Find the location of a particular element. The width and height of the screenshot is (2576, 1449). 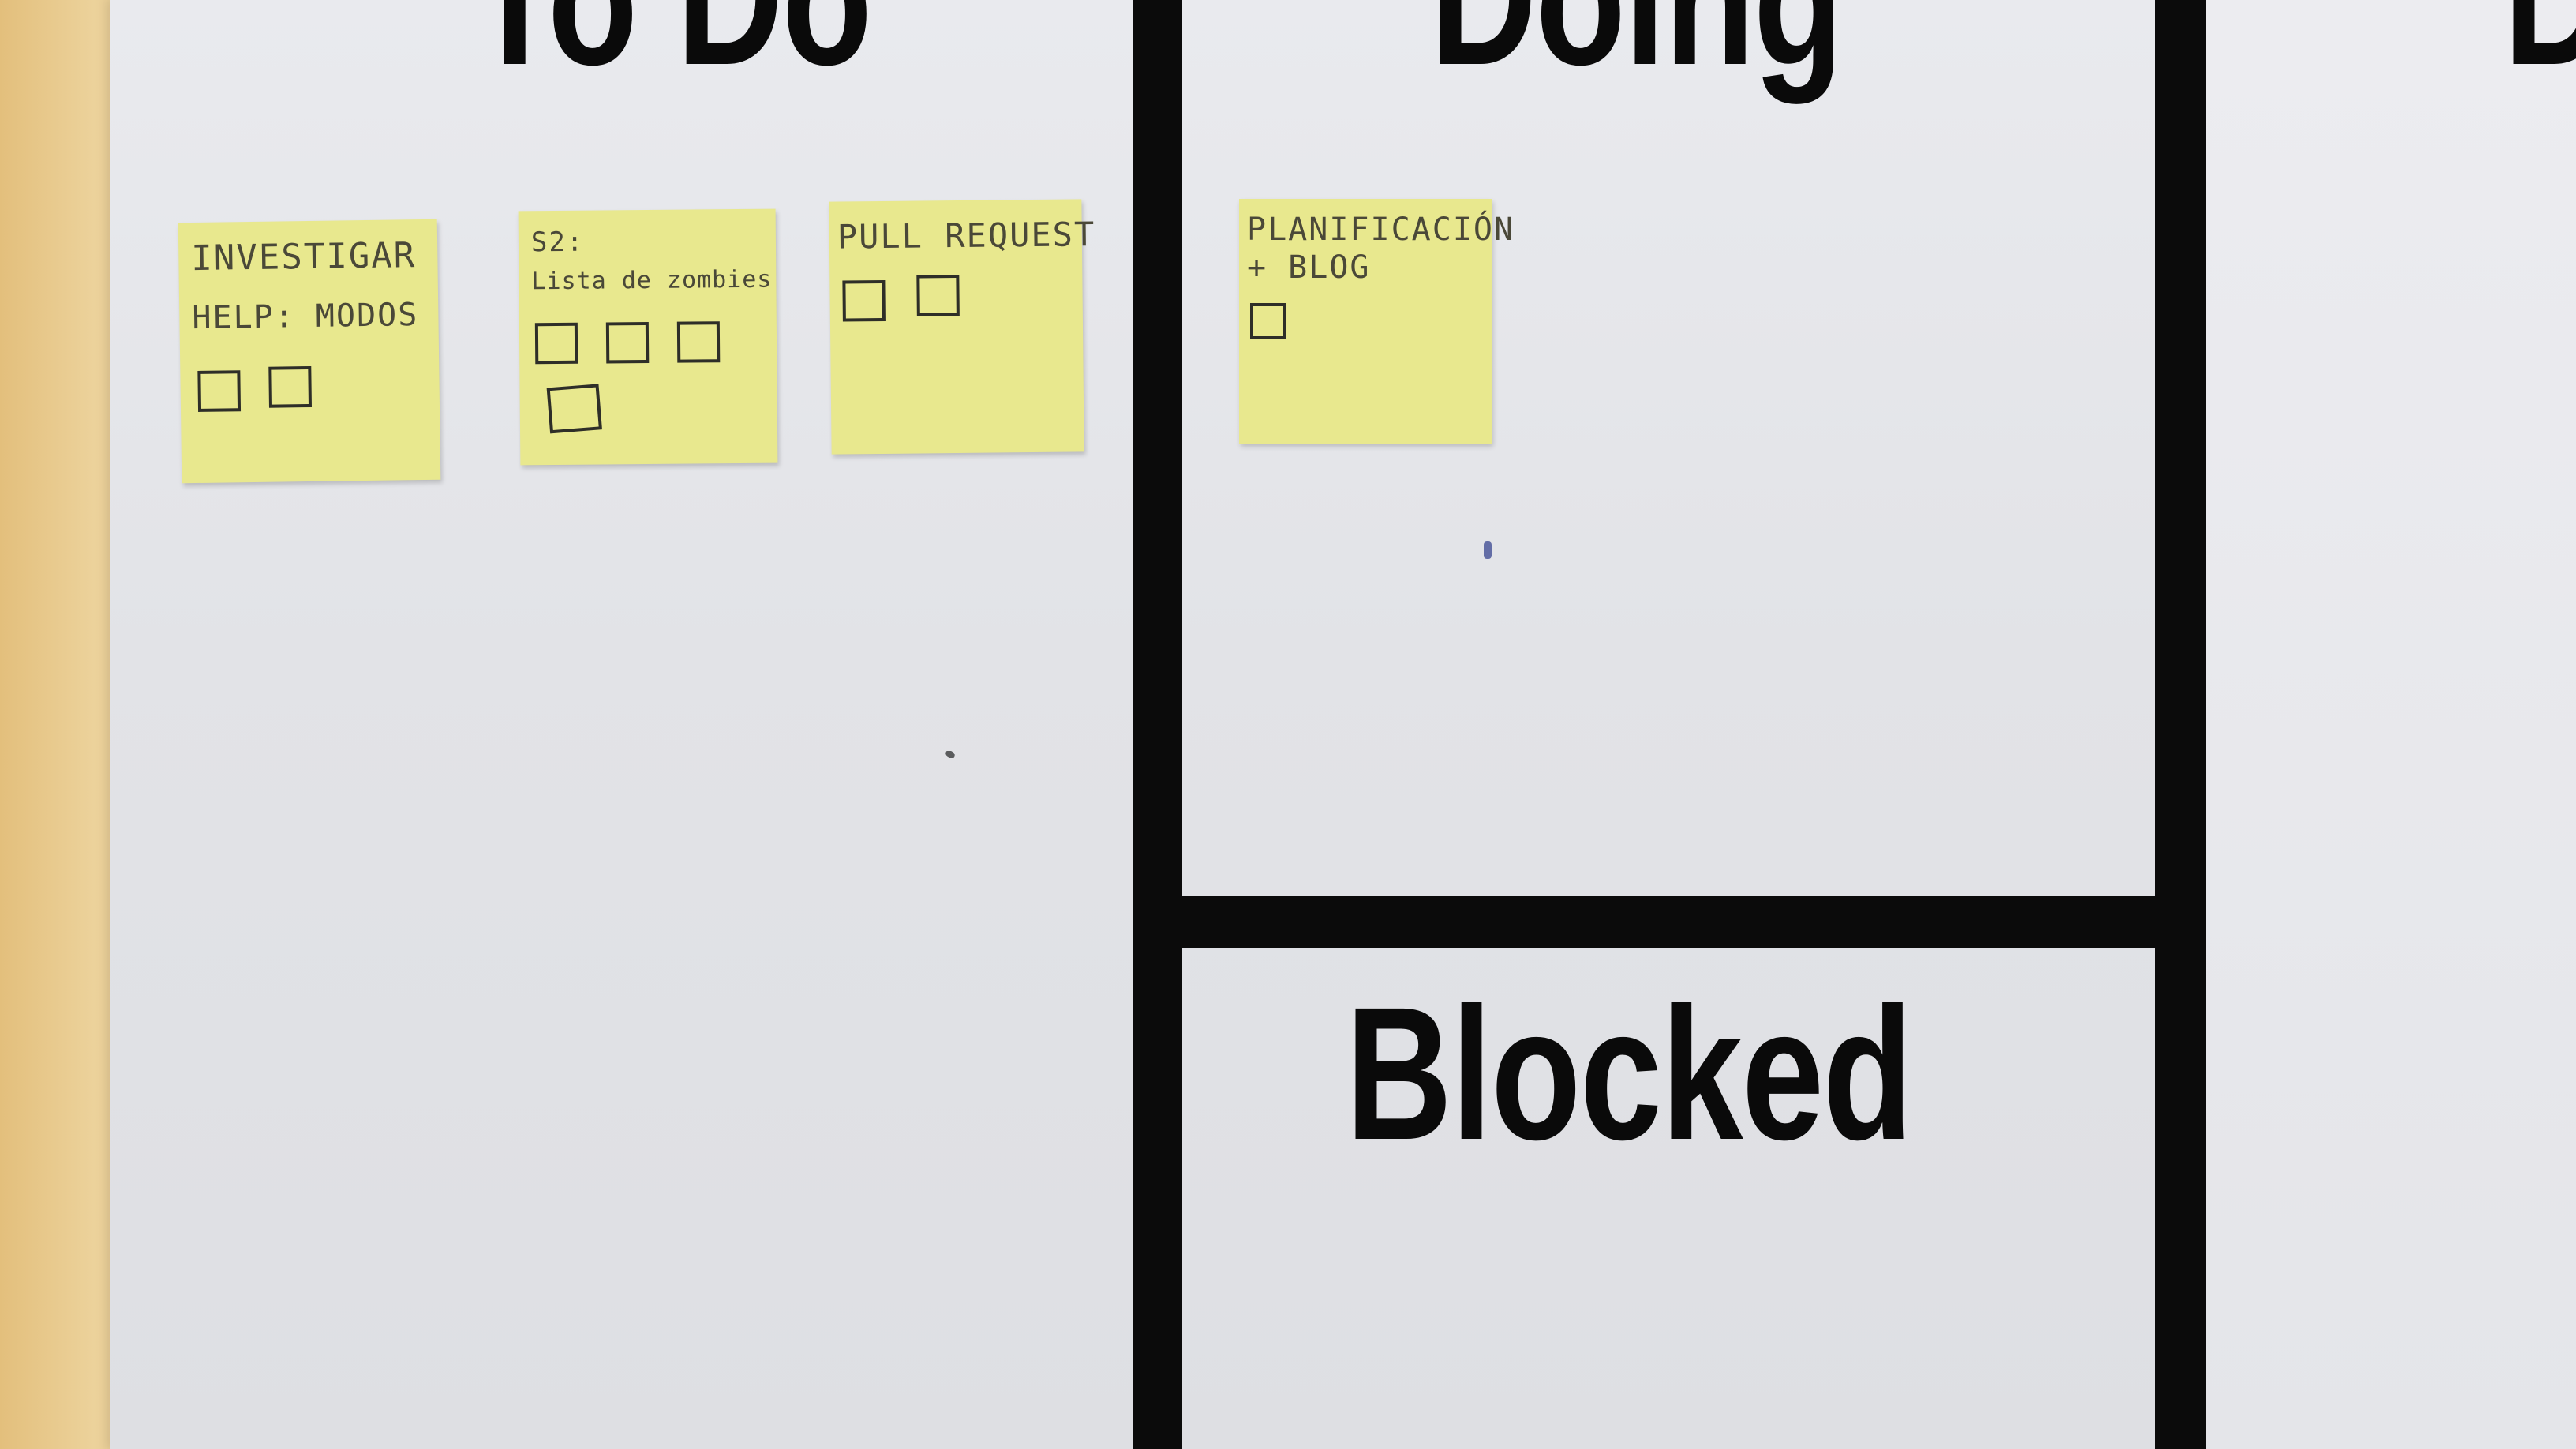

column-divider-right is located at coordinates (2180, 724).